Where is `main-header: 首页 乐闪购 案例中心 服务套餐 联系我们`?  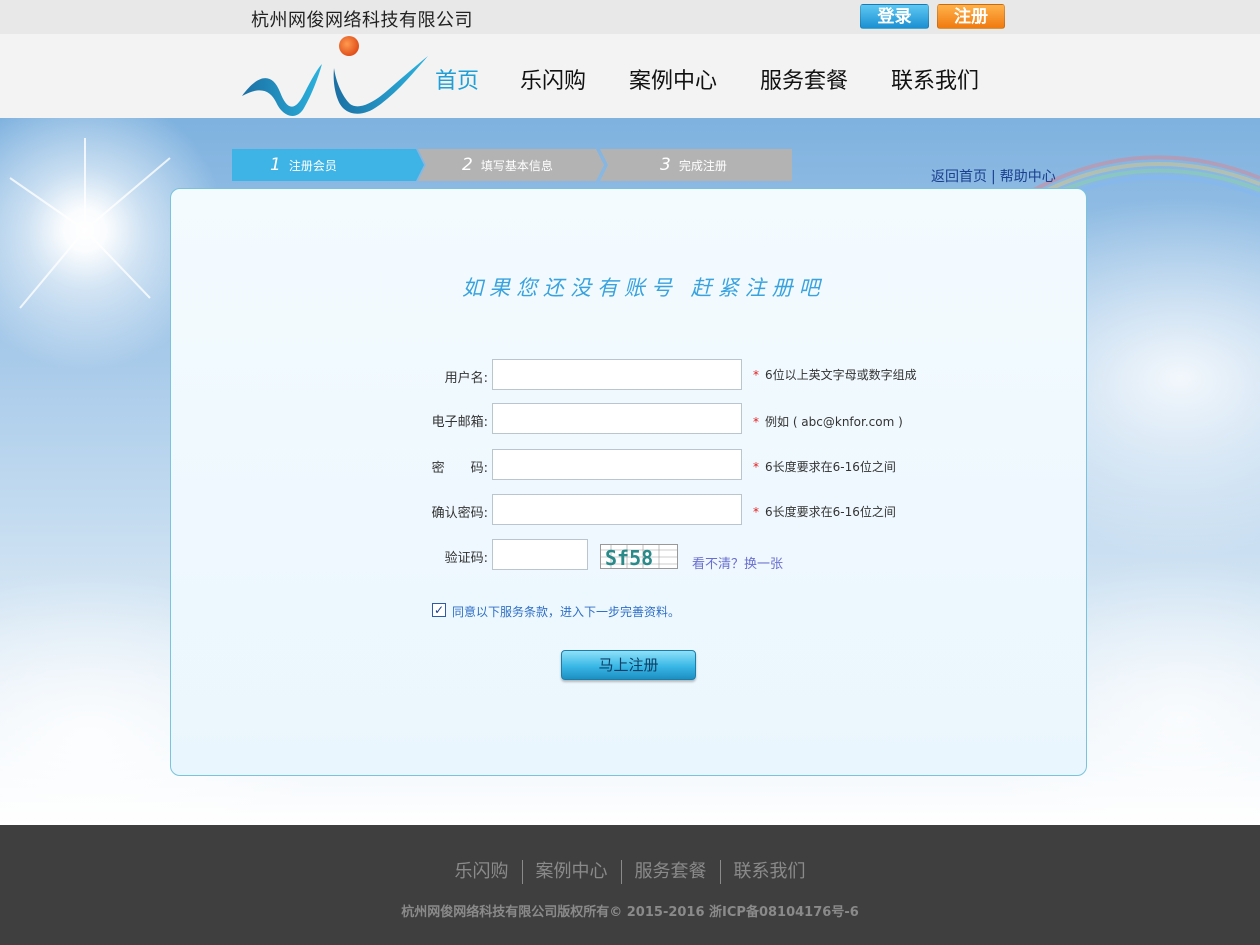
main-header: 首页 乐闪购 案例中心 服务套餐 联系我们 is located at coordinates (630, 76).